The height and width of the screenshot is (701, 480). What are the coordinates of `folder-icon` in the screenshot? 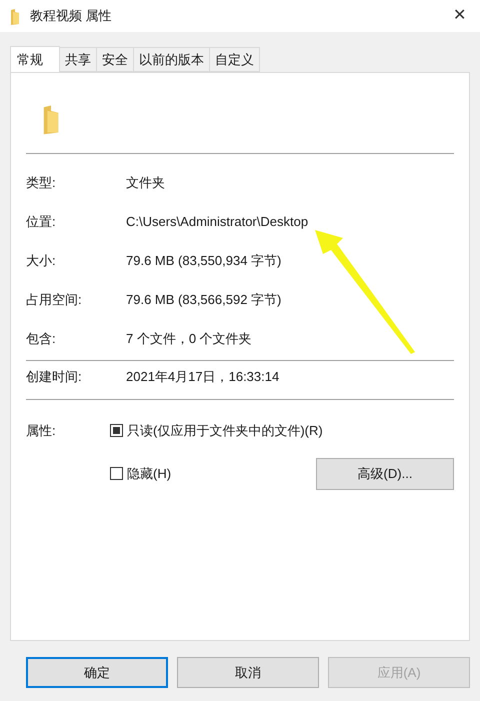 It's located at (15, 16).